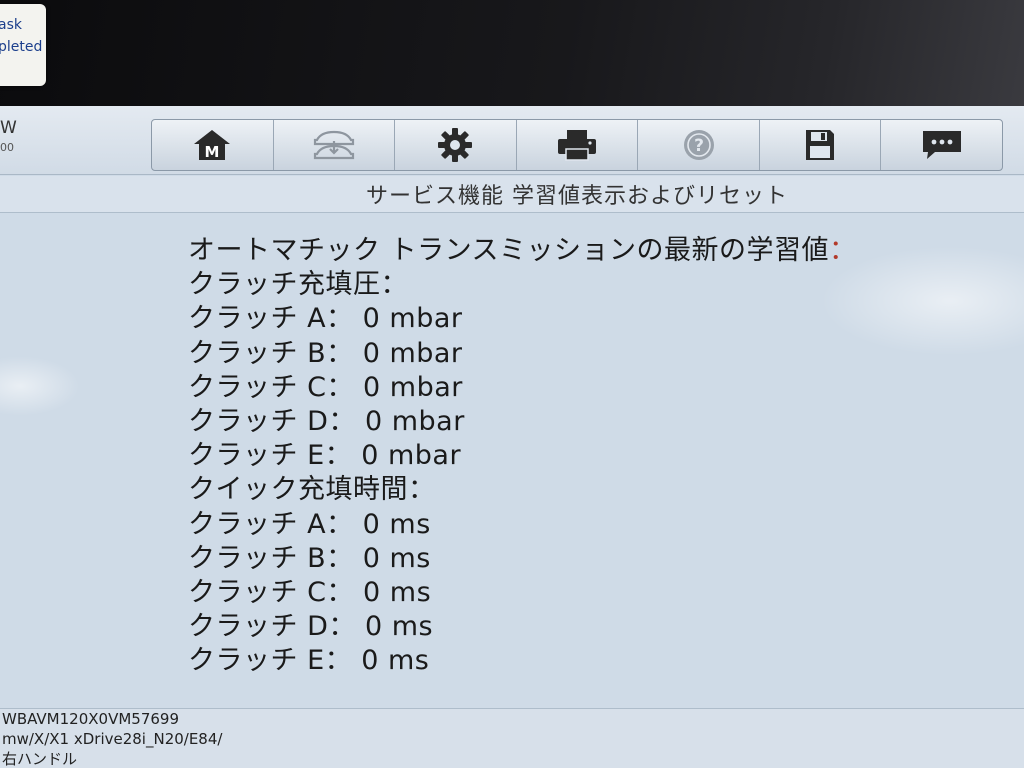 Image resolution: width=1024 pixels, height=768 pixels. I want to click on vin-number: WBAVM120X0VM57699, so click(90, 719).